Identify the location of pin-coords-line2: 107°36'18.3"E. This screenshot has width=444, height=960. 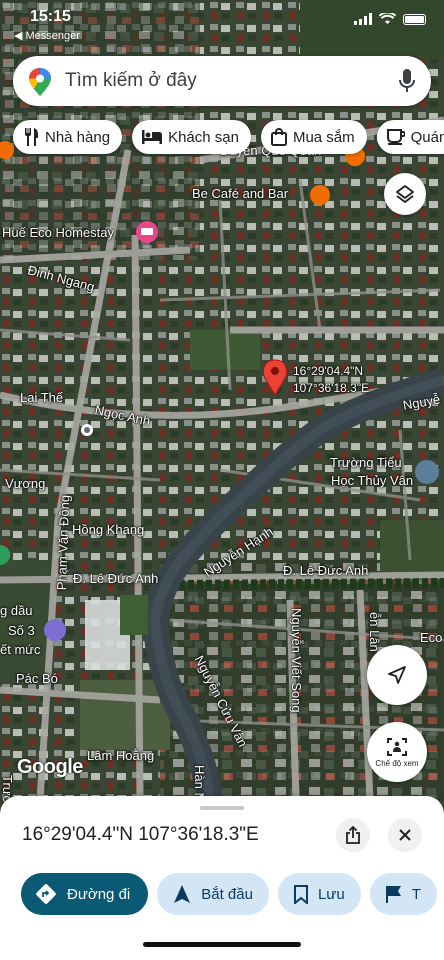
(331, 388).